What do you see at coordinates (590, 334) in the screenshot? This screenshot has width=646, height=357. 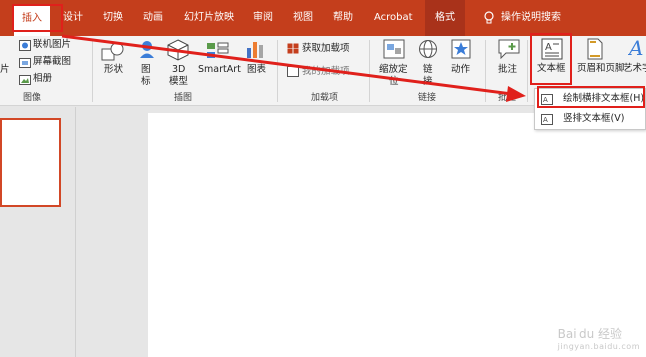 I see `watermark-brand: Bai du 经验` at bounding box center [590, 334].